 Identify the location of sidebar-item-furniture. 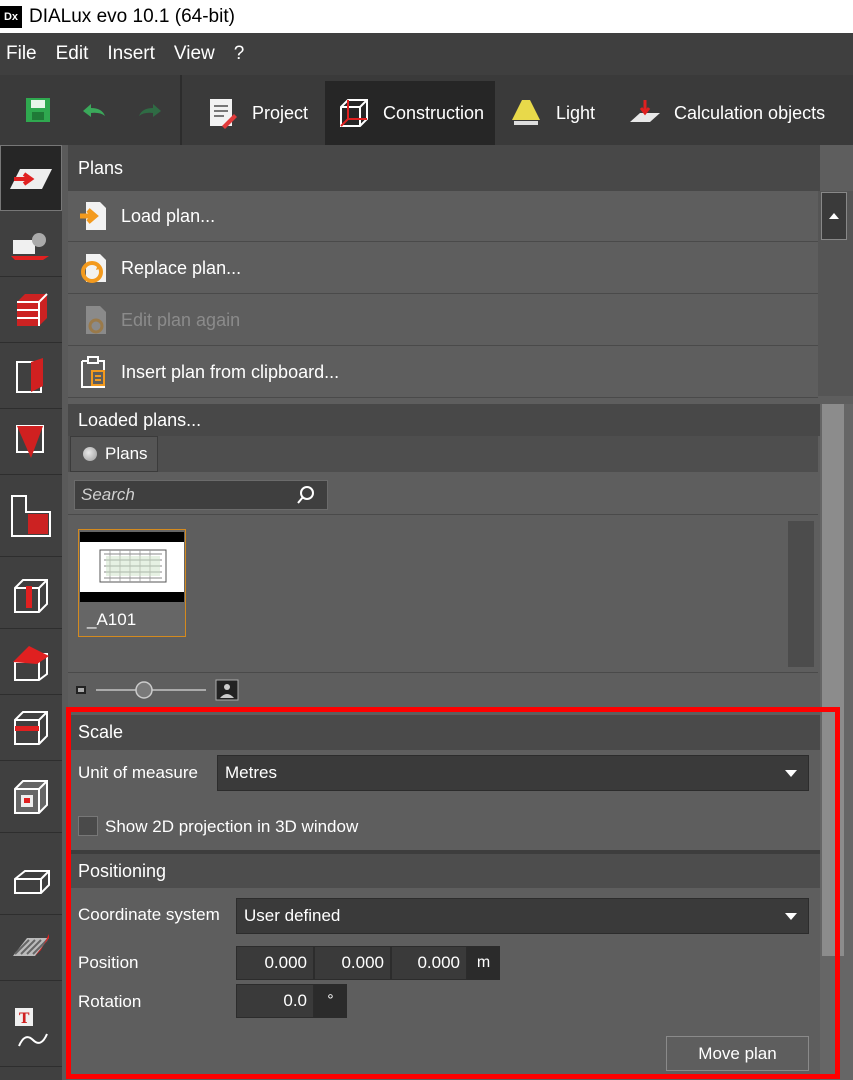
(31, 882).